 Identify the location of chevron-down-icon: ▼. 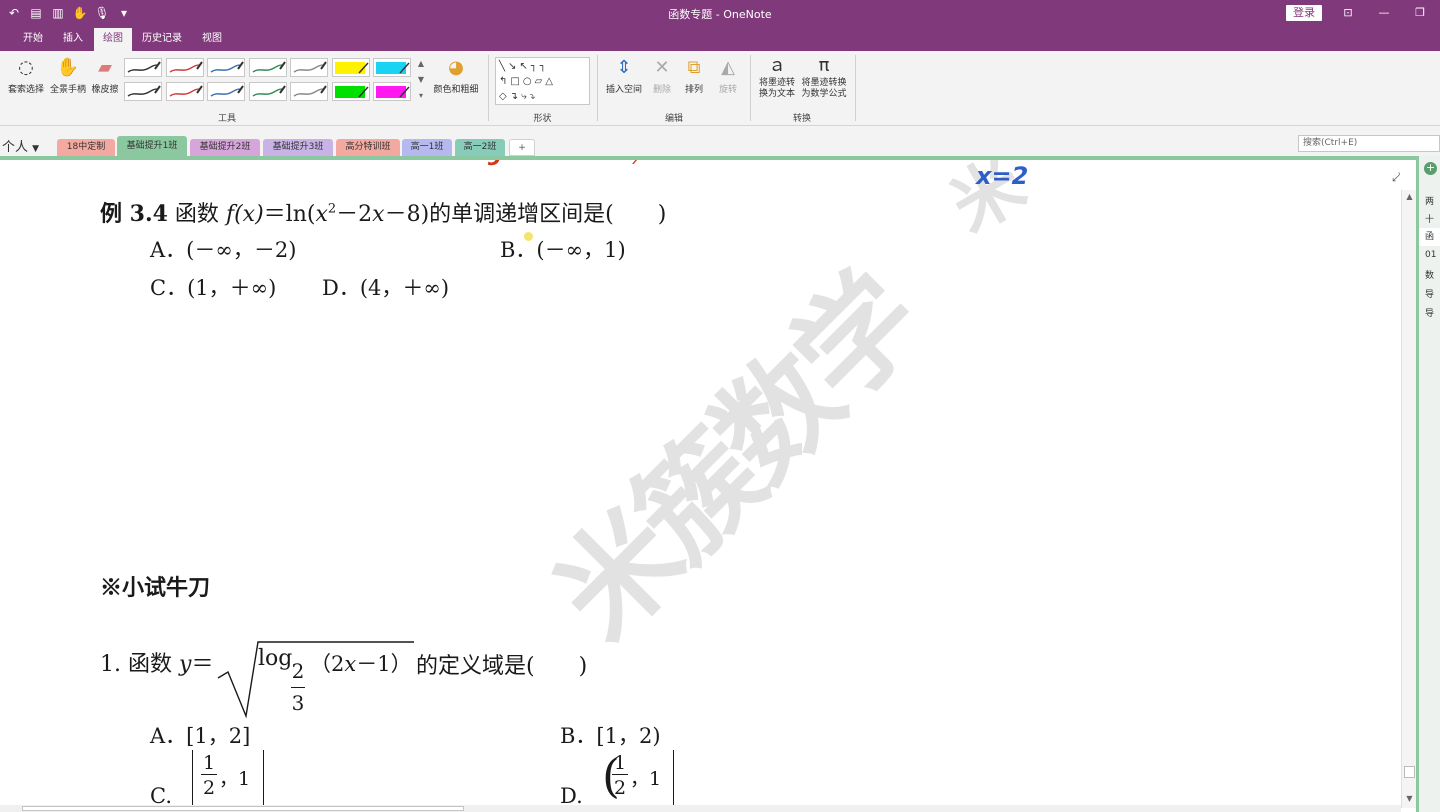
(36, 149).